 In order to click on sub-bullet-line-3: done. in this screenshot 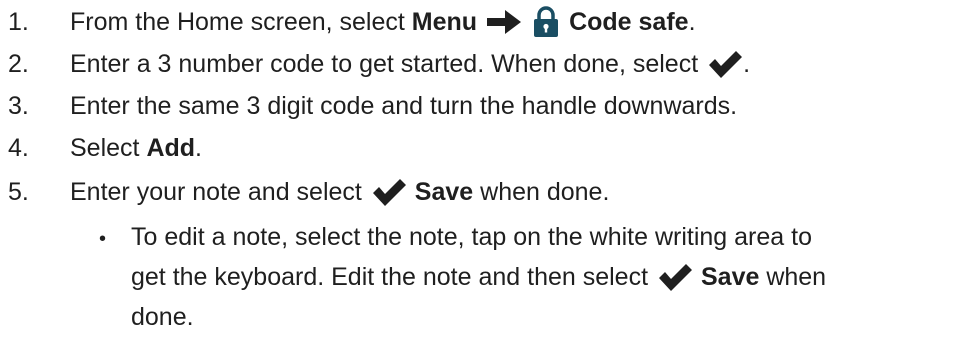, I will do `click(162, 317)`.